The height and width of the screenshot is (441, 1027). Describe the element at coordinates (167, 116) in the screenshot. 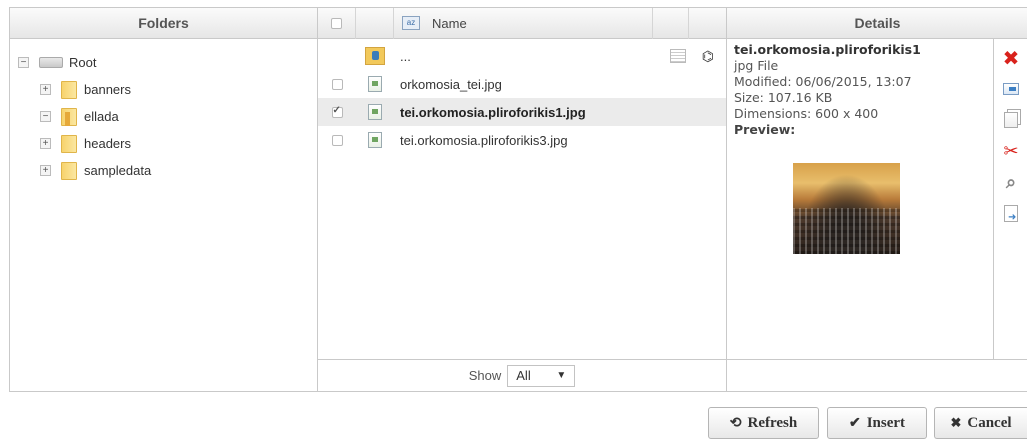

I see `tree-item-ellada: − ellada` at that location.